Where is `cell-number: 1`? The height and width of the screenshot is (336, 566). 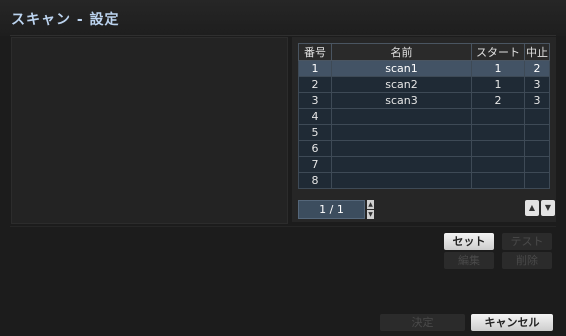 cell-number: 1 is located at coordinates (315, 68).